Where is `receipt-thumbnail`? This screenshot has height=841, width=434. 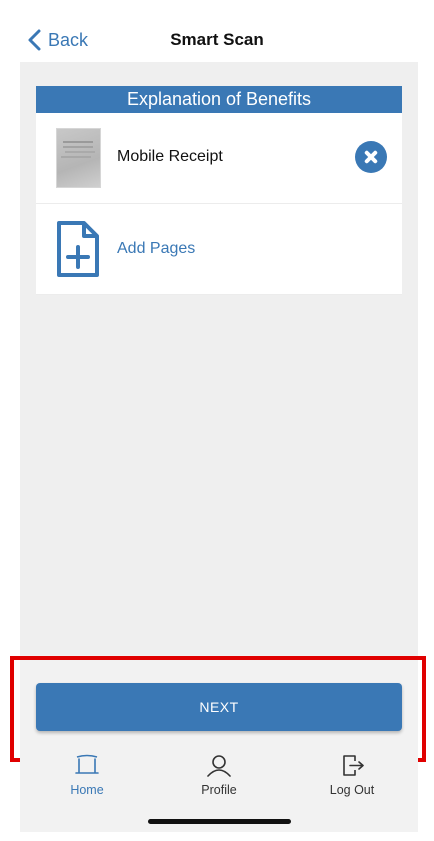 receipt-thumbnail is located at coordinates (78, 158).